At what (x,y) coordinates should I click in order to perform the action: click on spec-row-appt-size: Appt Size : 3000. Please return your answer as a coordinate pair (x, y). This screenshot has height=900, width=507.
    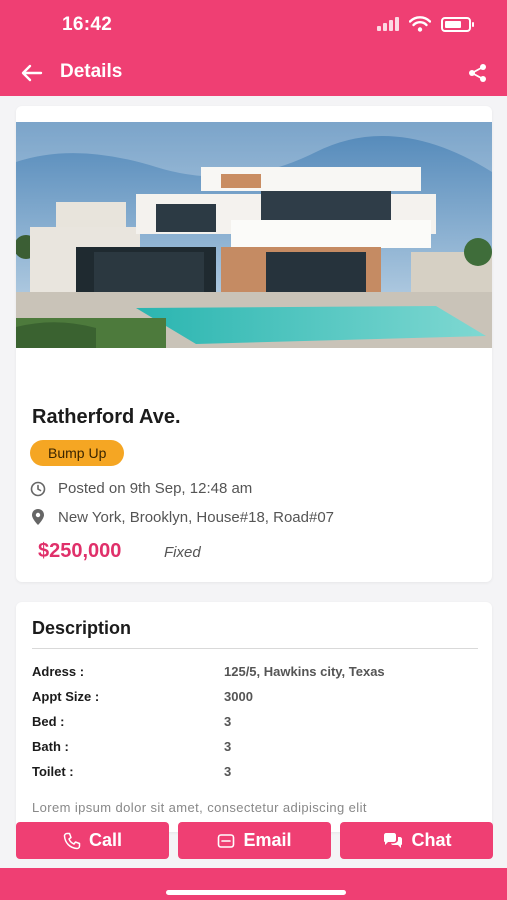
    Looking at the image, I should click on (255, 700).